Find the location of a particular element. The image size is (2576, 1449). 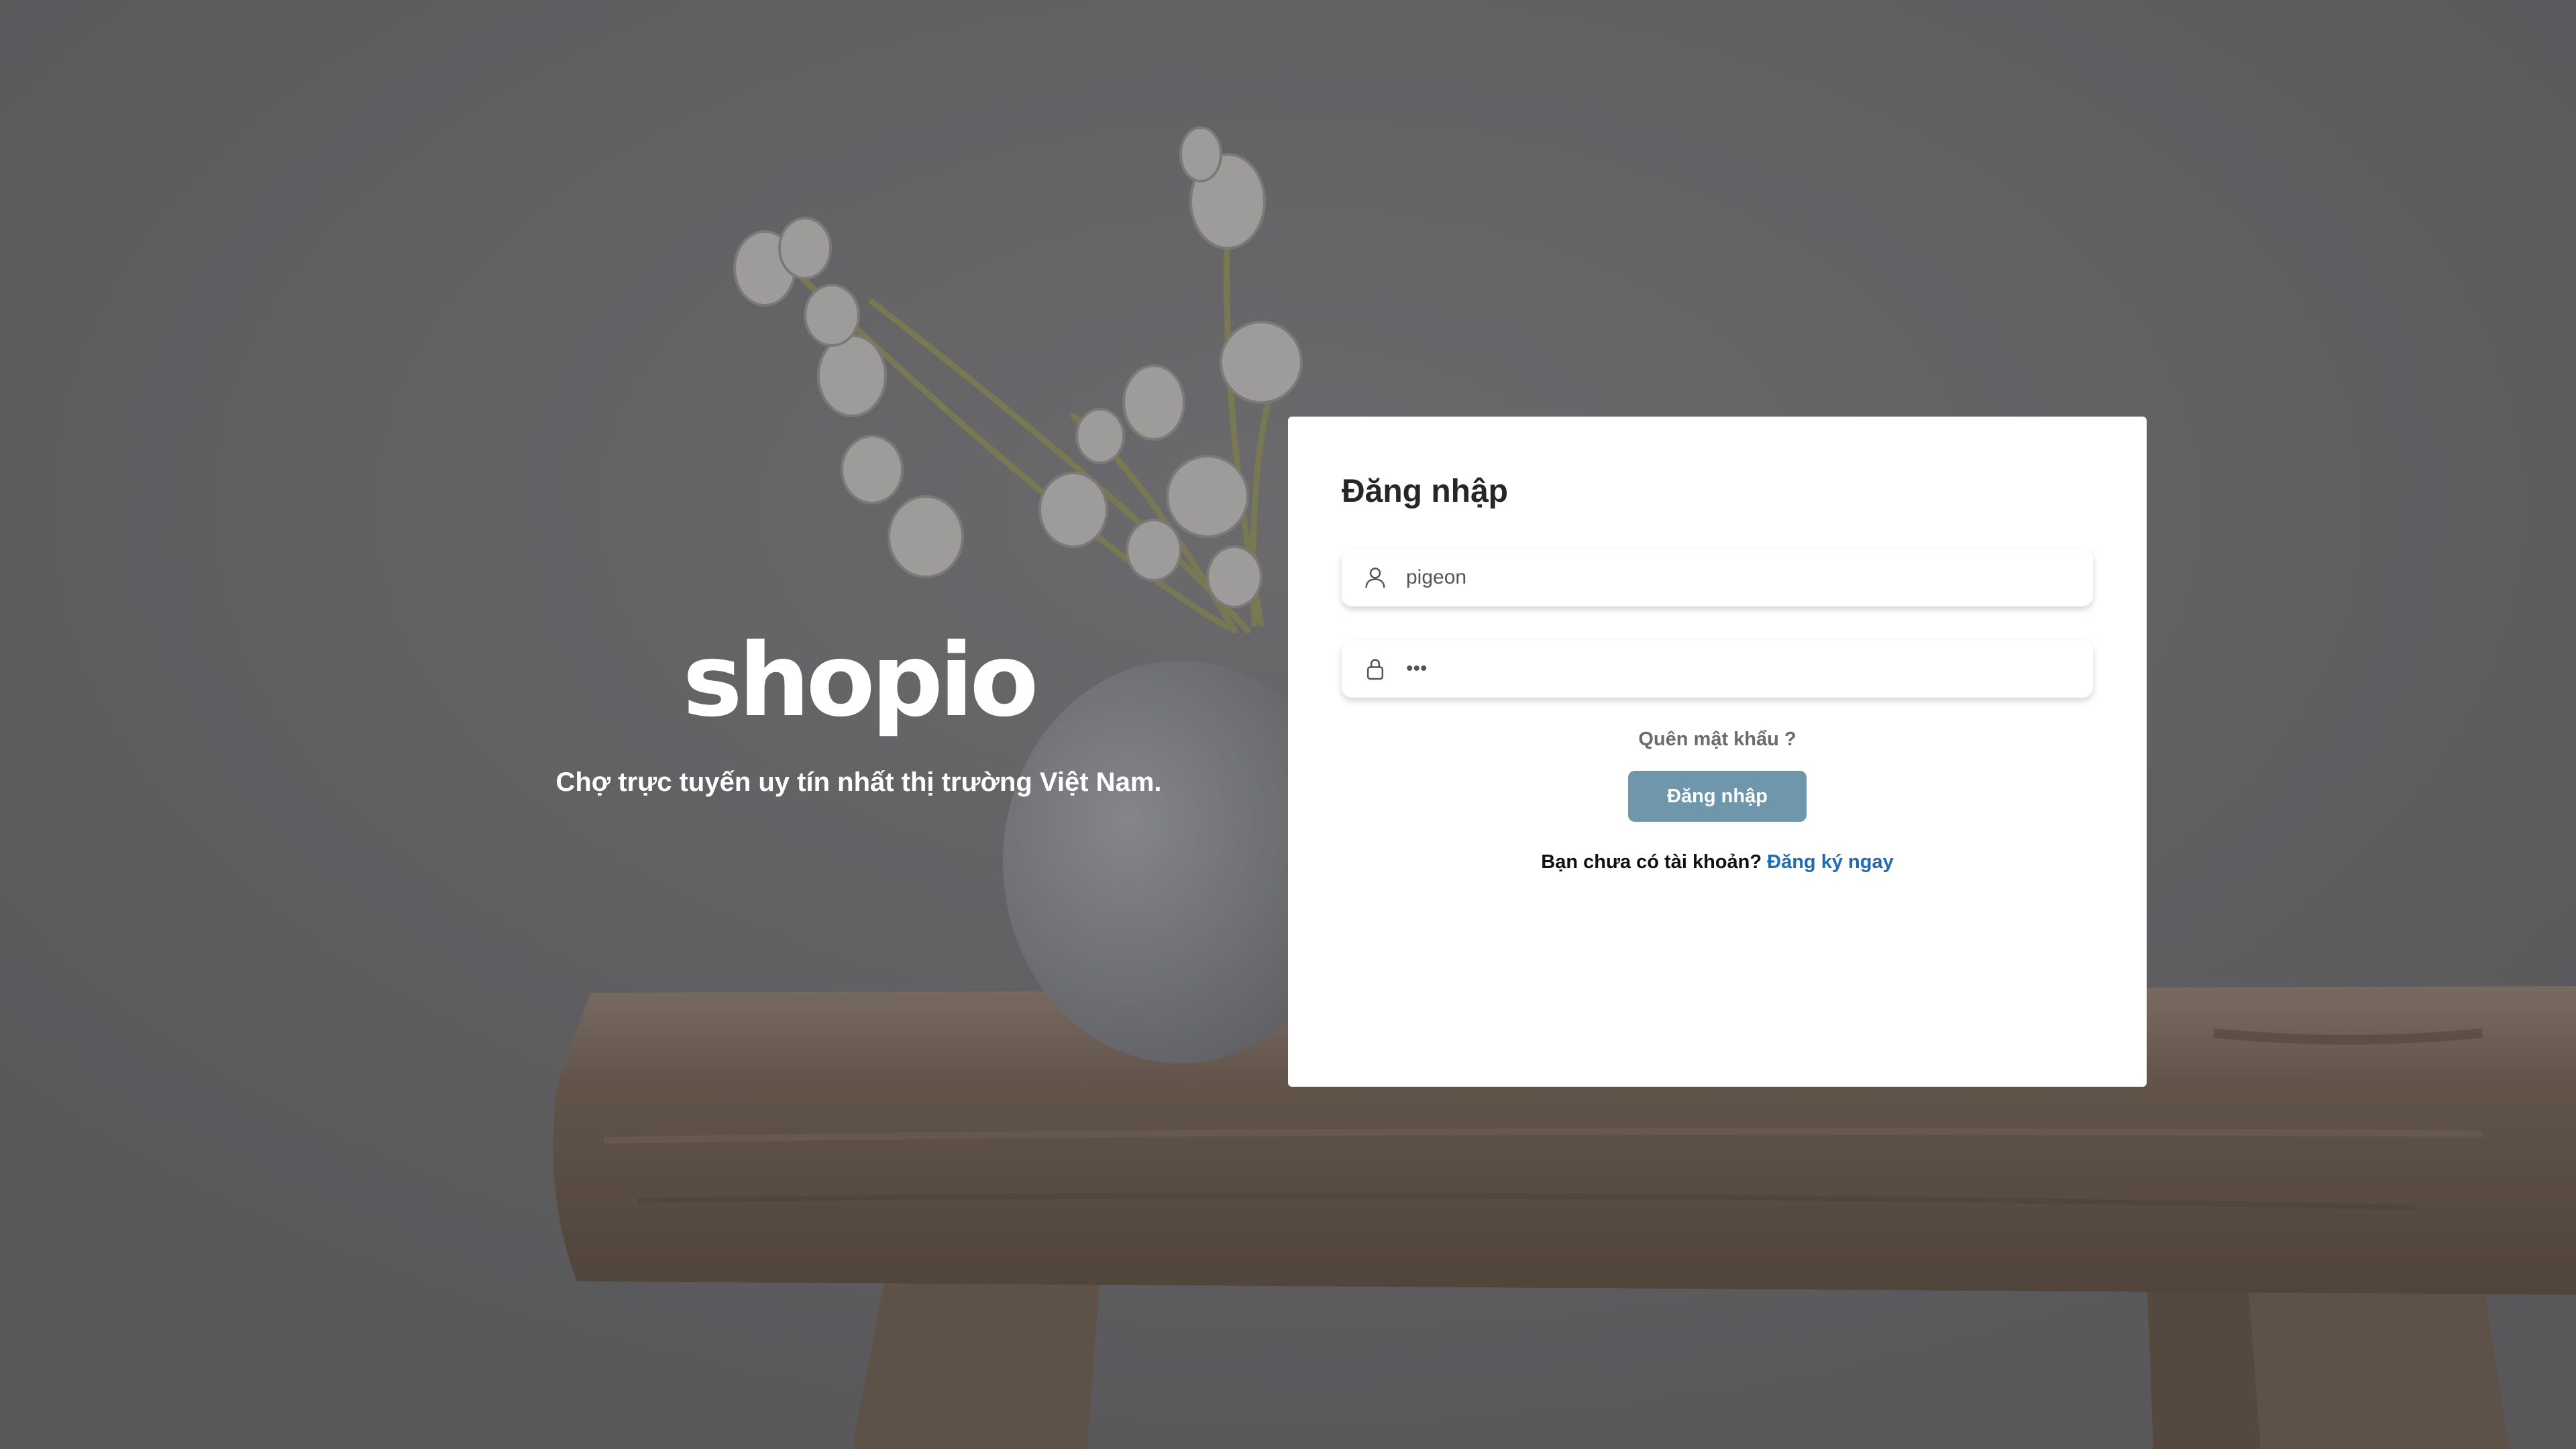

username-input is located at coordinates (1739, 577).